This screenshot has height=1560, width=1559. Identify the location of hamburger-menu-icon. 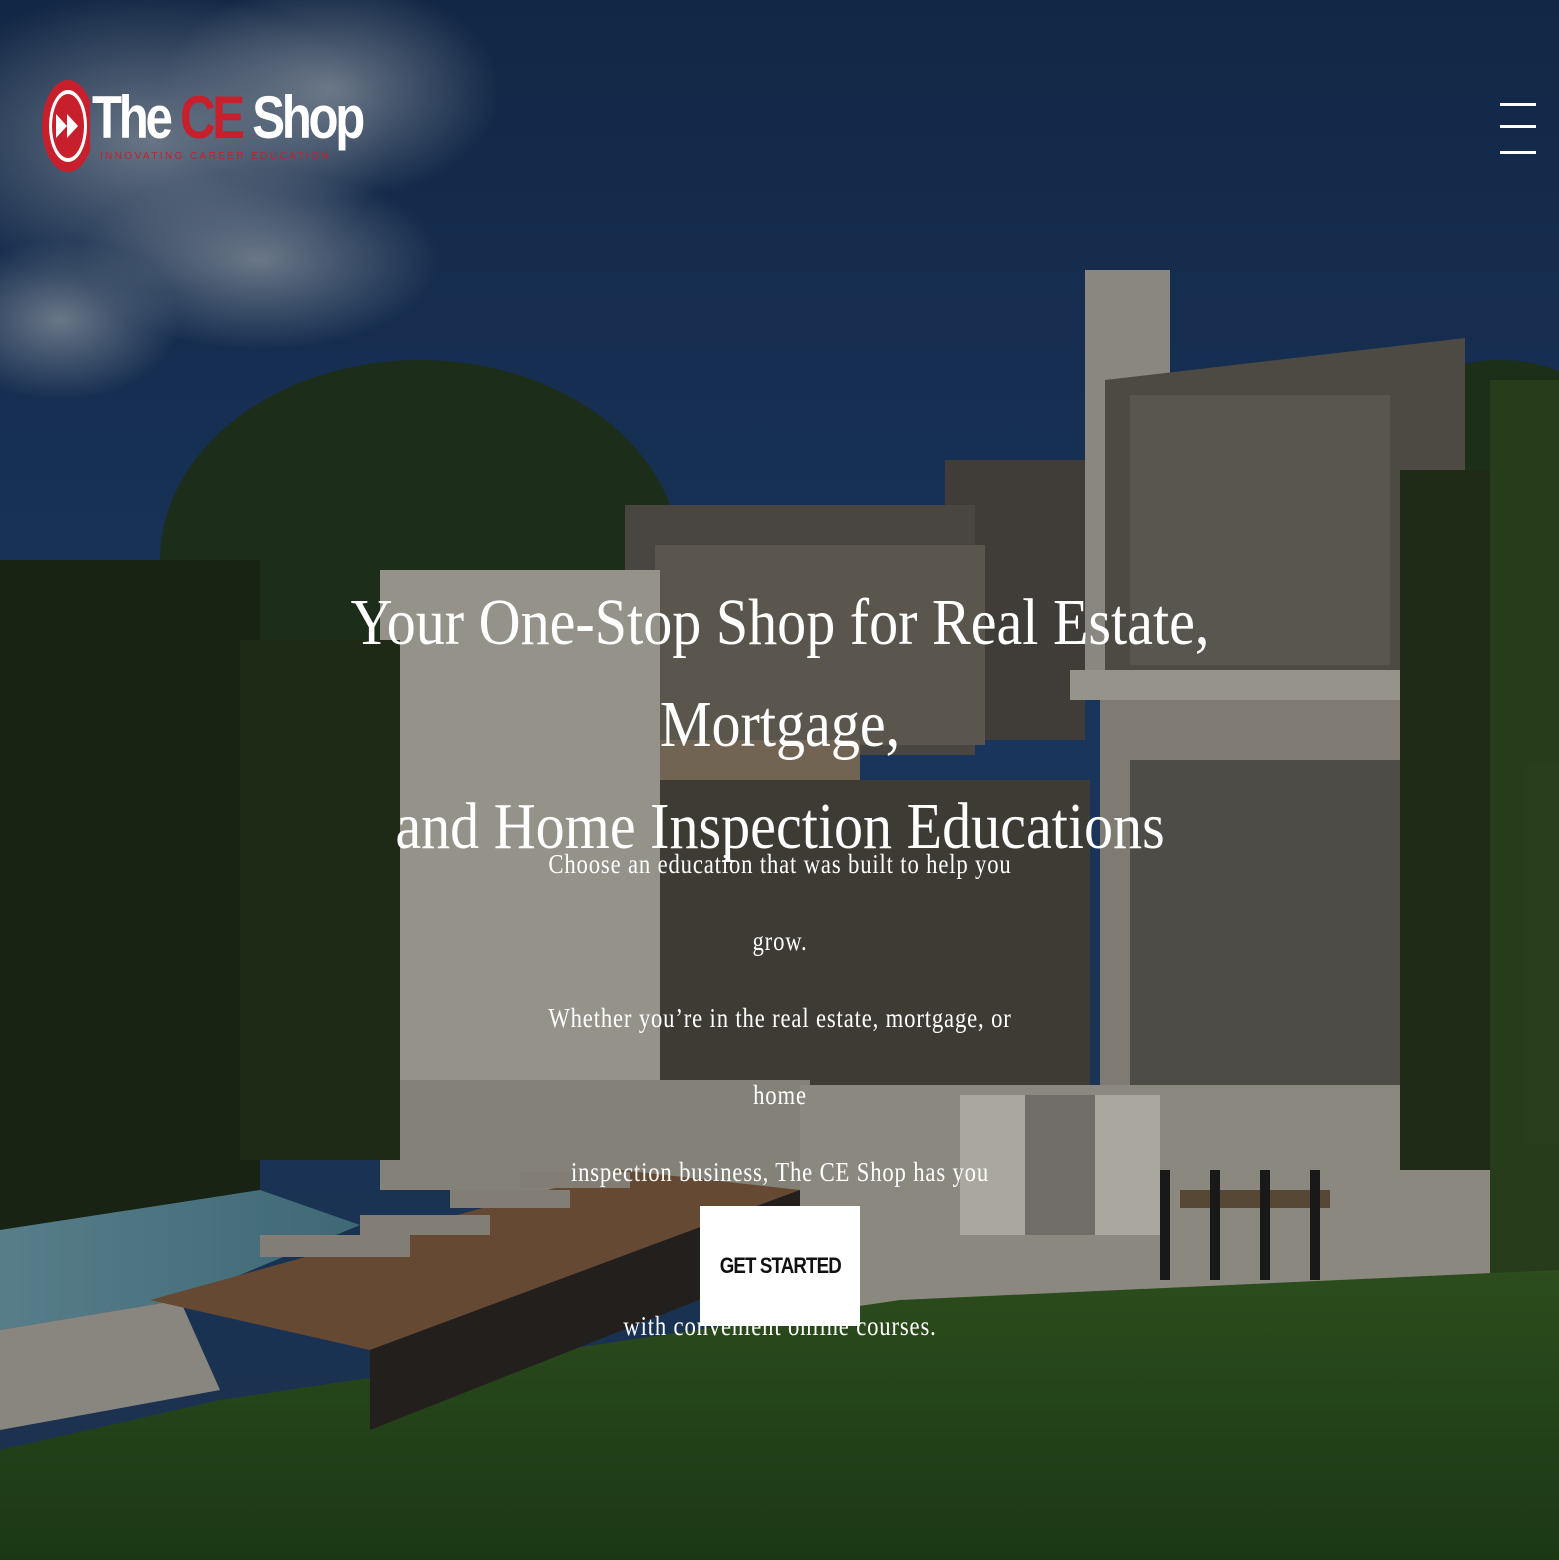
(1519, 129).